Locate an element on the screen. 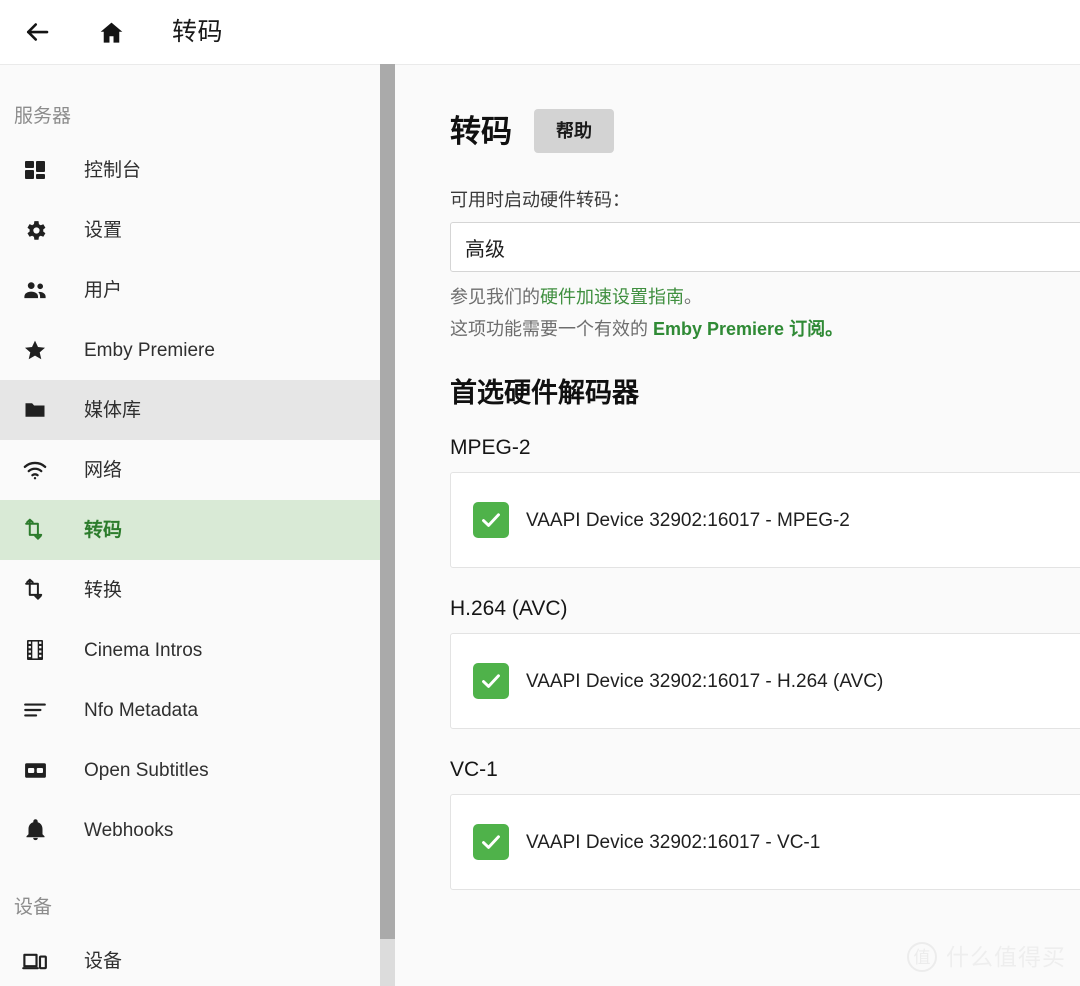 This screenshot has width=1080, height=986. sidebar-section-title: 设备 is located at coordinates (33, 907).